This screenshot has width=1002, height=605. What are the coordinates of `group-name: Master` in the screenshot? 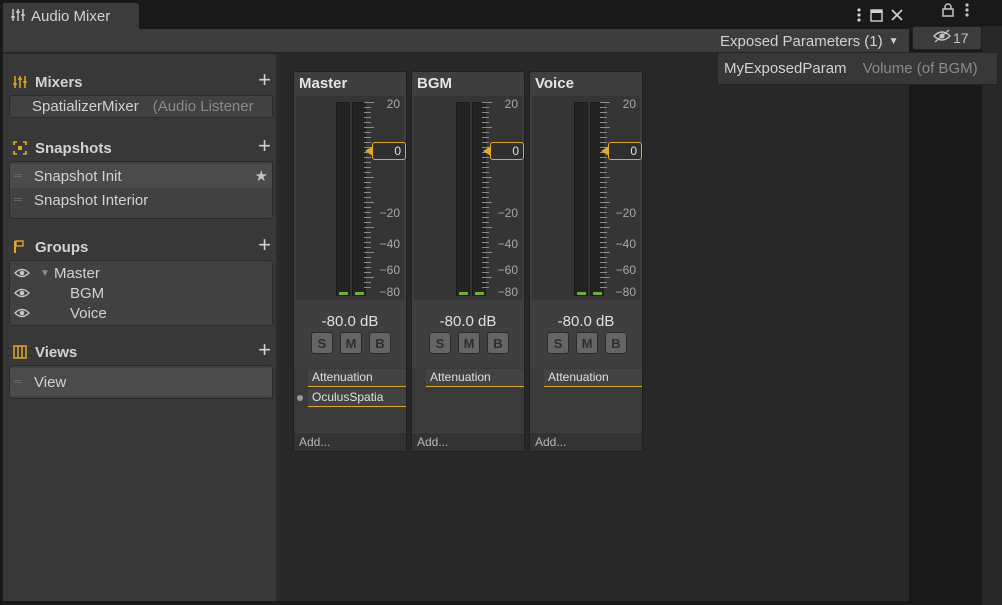 It's located at (77, 273).